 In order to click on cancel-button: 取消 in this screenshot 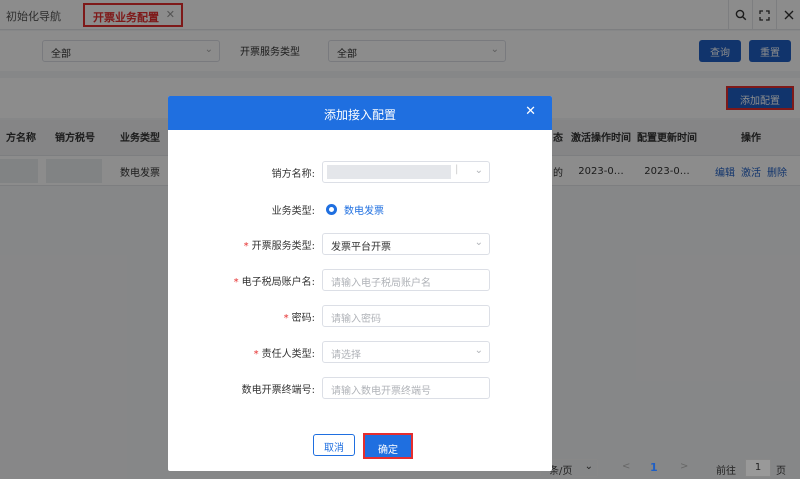, I will do `click(334, 445)`.